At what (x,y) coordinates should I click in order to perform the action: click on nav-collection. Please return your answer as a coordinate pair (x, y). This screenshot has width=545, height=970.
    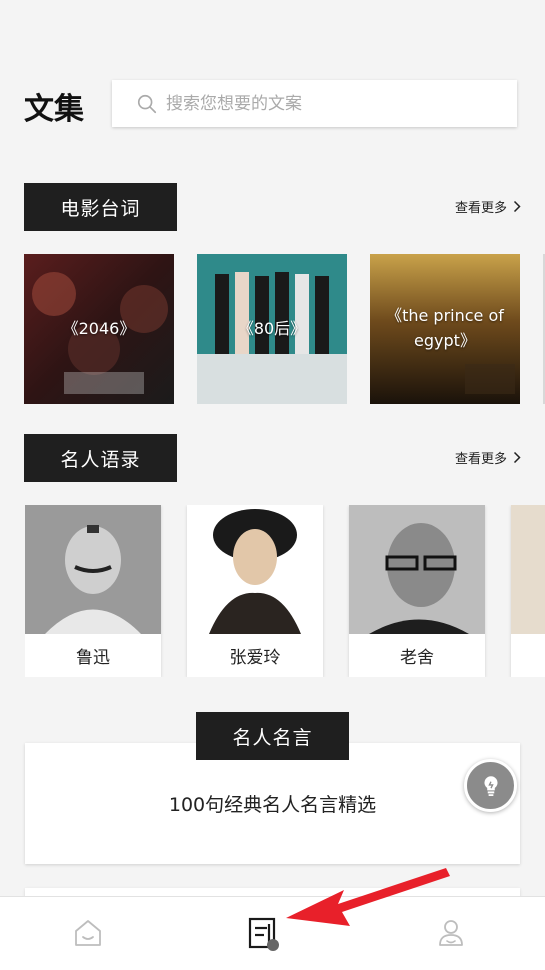
    Looking at the image, I should click on (264, 933).